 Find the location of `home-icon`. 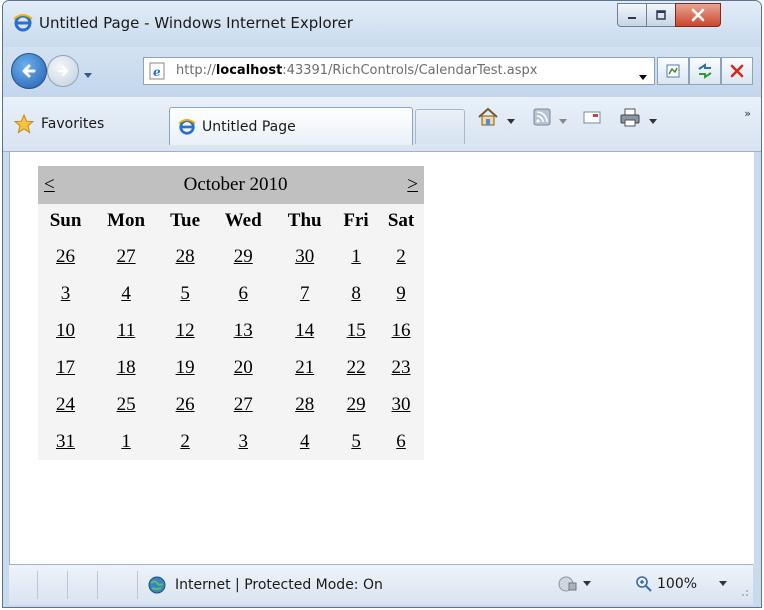

home-icon is located at coordinates (488, 116).